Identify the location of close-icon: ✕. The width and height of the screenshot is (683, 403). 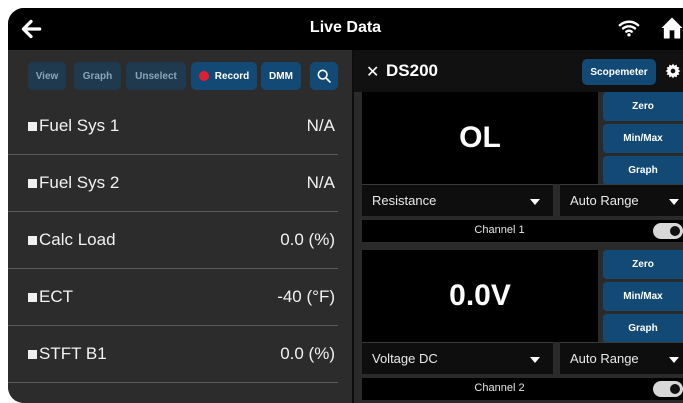
(372, 72).